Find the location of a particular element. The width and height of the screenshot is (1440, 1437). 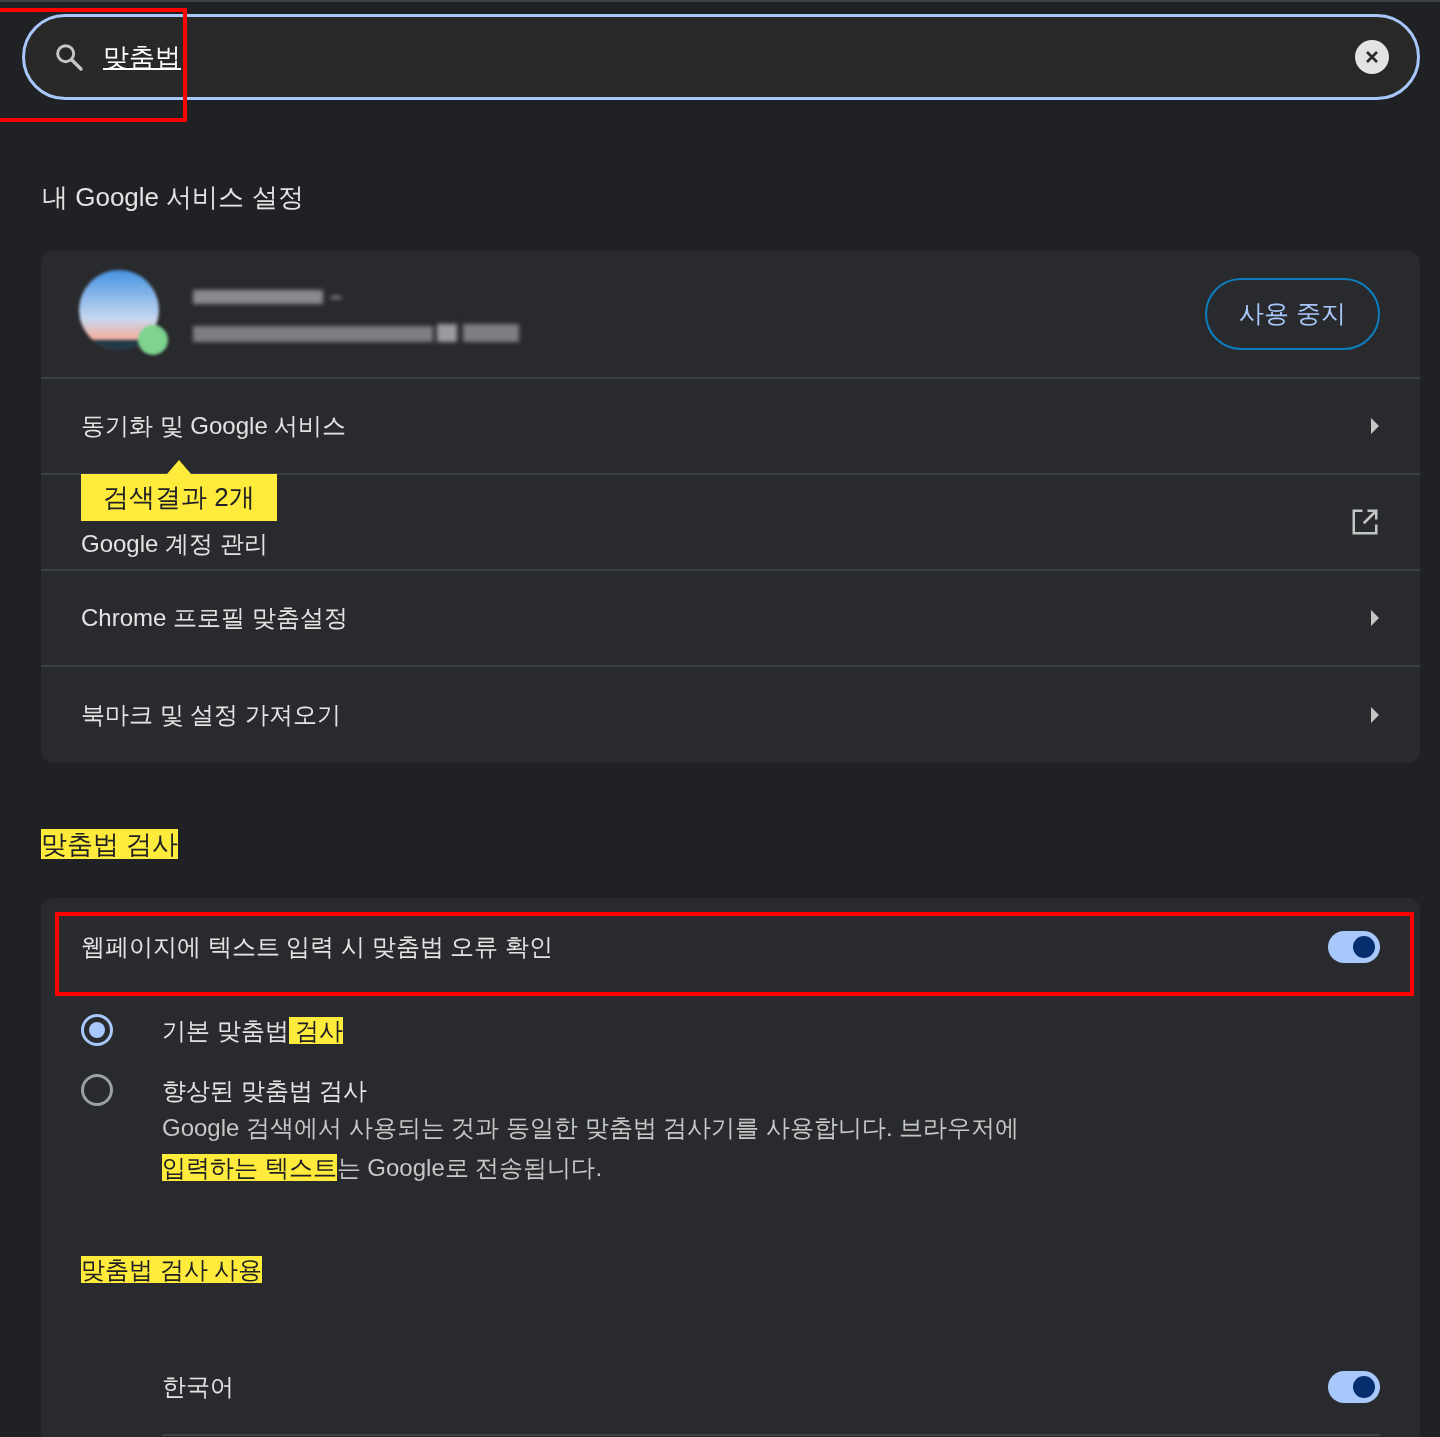

row-label: Google 계정 관리 is located at coordinates (174, 544).